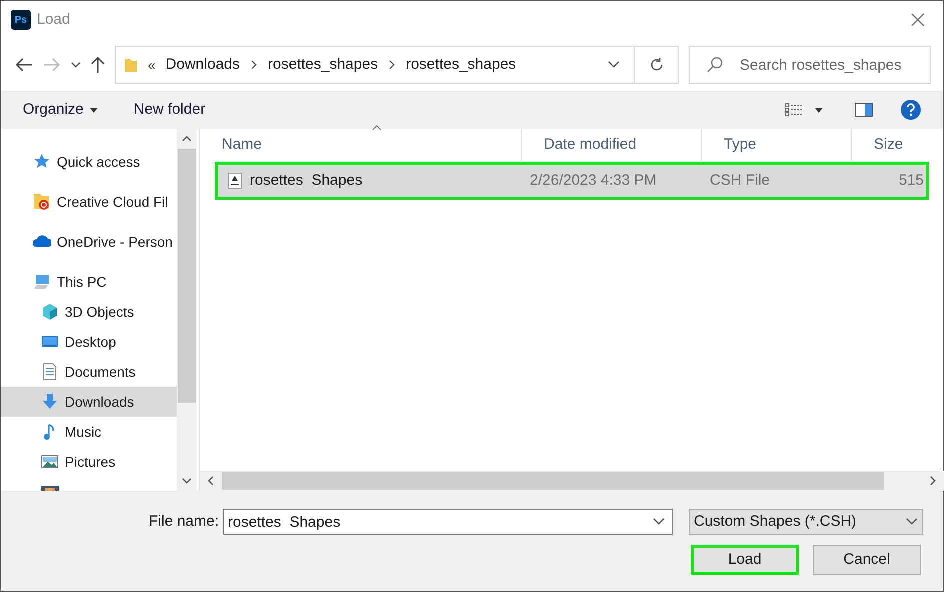 The image size is (944, 592). What do you see at coordinates (98, 65) in the screenshot?
I see `up-arrow-icon` at bounding box center [98, 65].